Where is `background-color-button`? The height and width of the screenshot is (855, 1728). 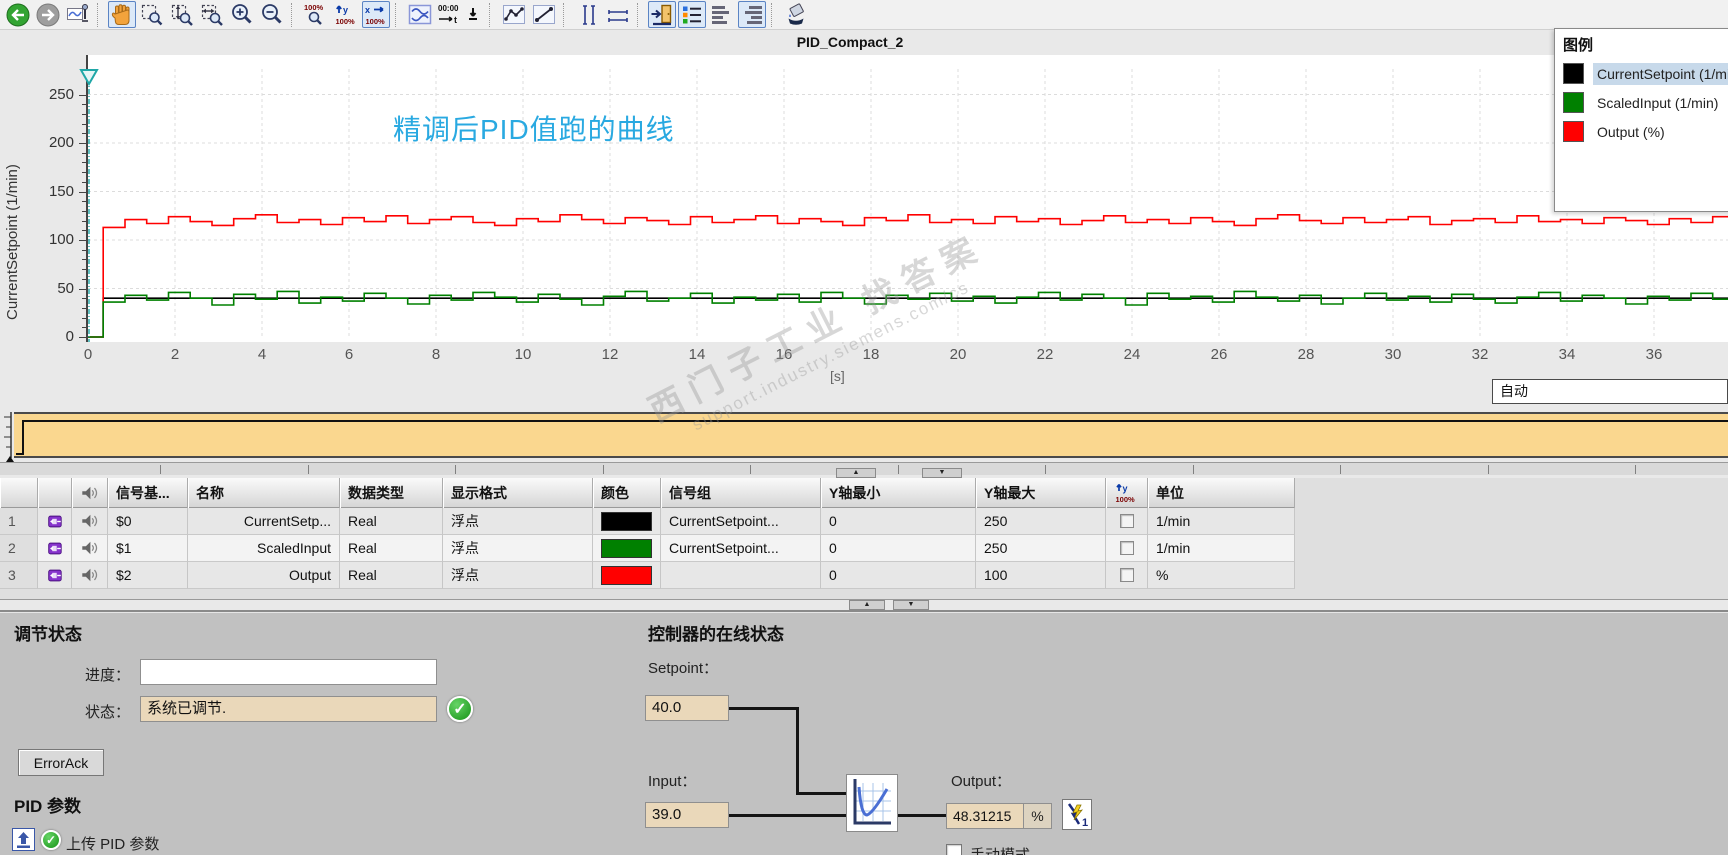
background-color-button is located at coordinates (796, 14).